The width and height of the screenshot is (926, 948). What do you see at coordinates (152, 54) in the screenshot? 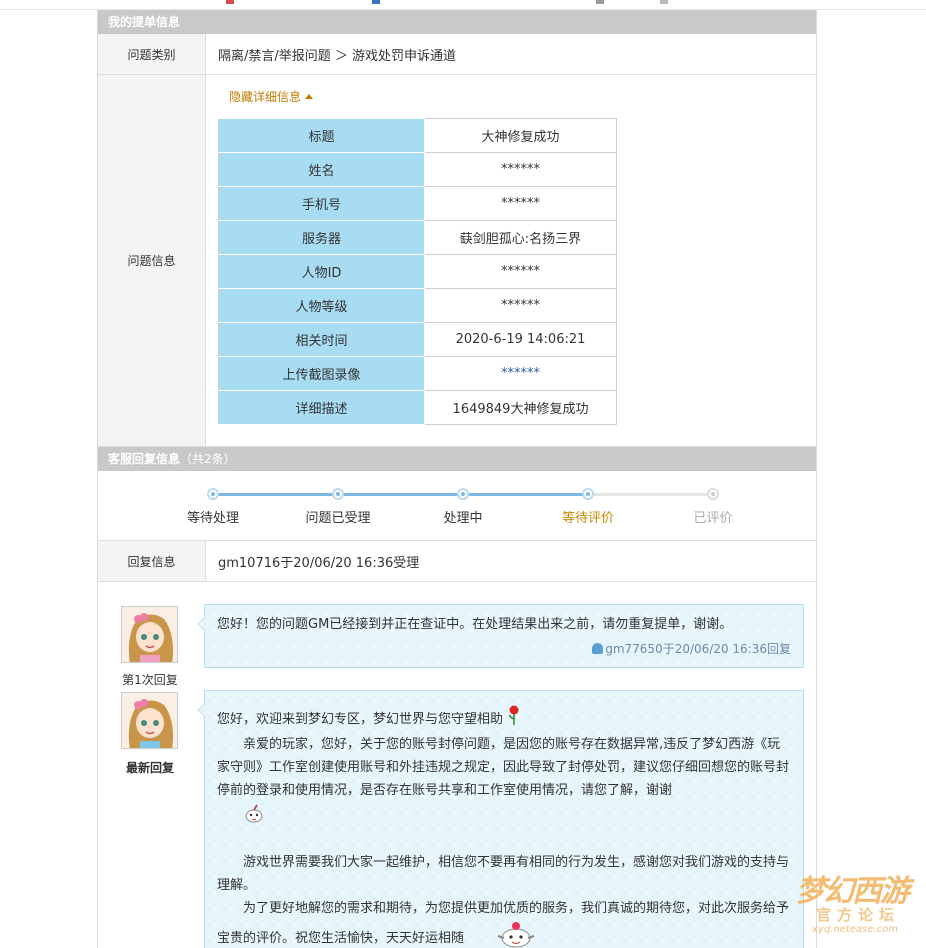
I see `category-label: 问题类别` at bounding box center [152, 54].